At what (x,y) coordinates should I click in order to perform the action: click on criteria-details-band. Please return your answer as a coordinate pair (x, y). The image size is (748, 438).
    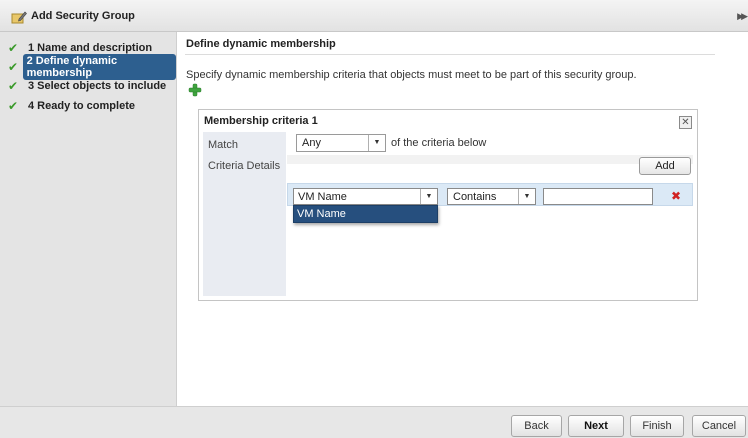
    Looking at the image, I should click on (490, 159).